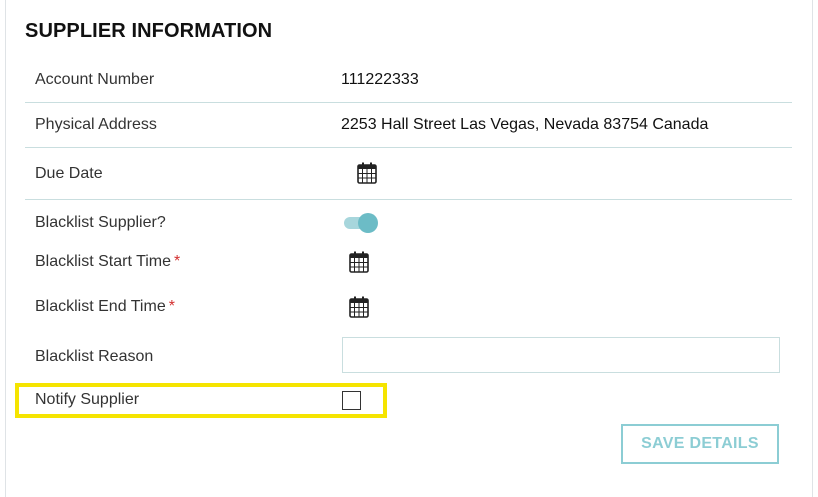 The height and width of the screenshot is (497, 818). Describe the element at coordinates (94, 356) in the screenshot. I see `blacklist-reason-label: Blacklist Reason` at that location.